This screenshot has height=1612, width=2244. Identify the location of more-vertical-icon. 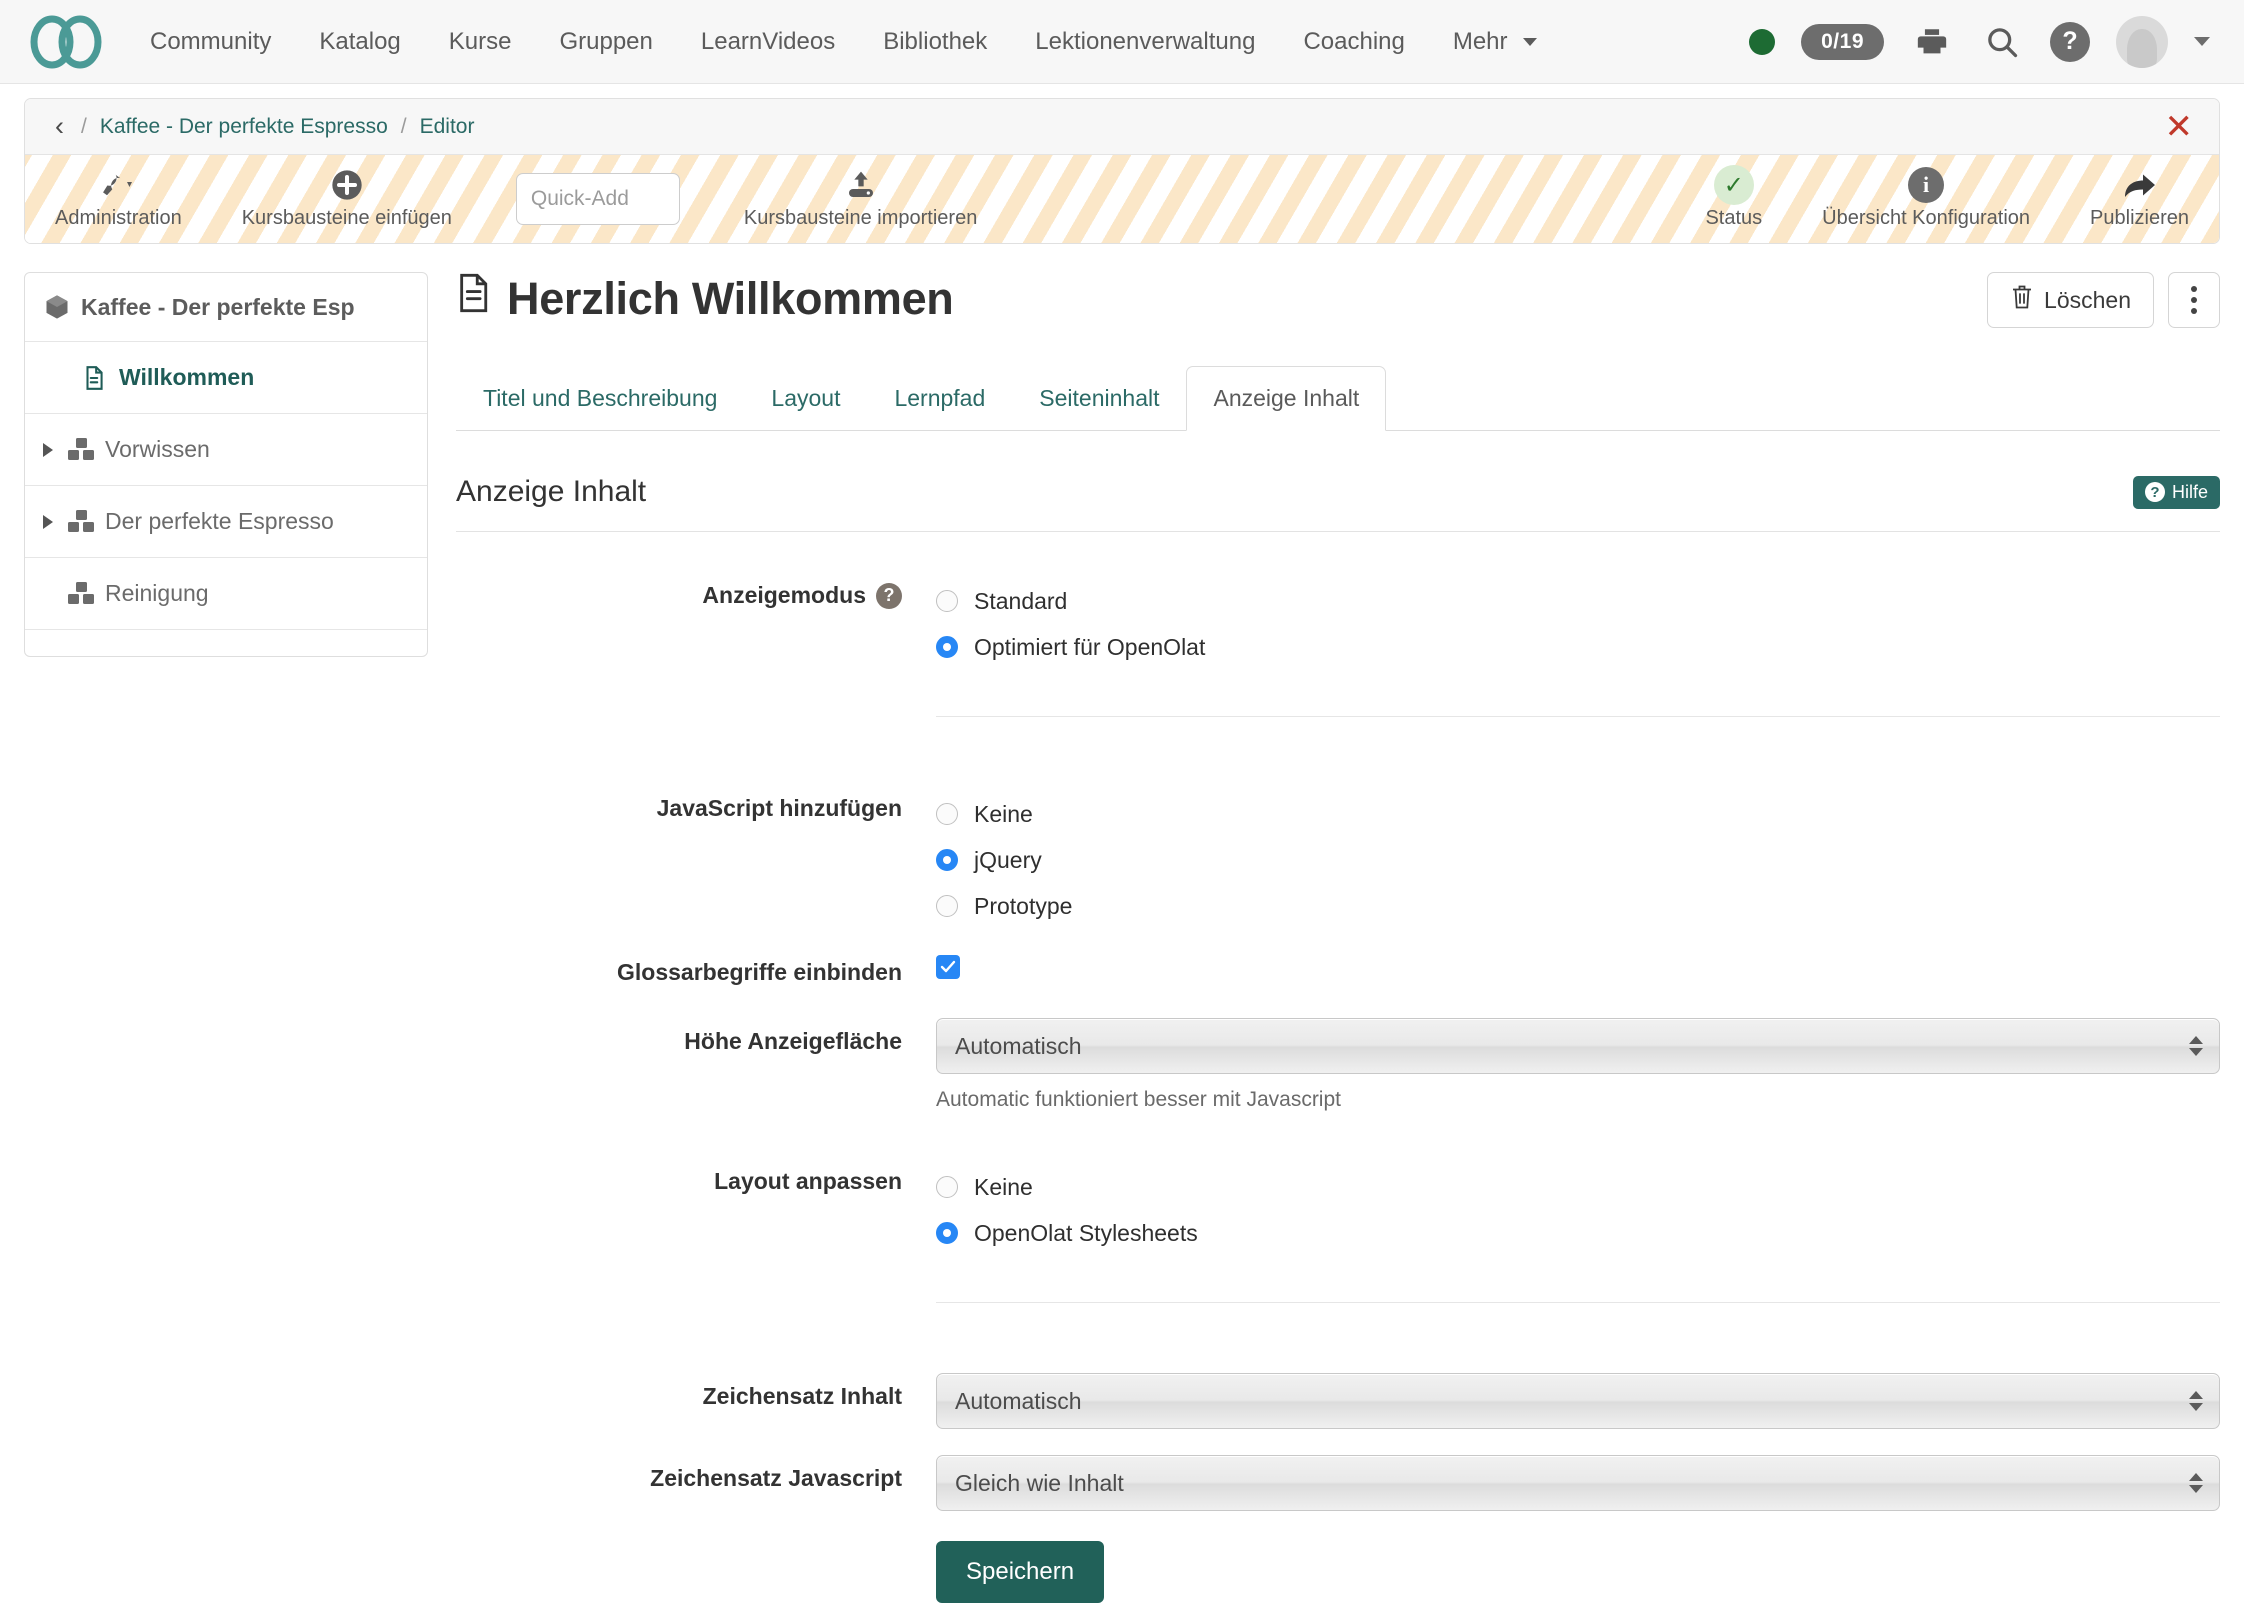
(2194, 300).